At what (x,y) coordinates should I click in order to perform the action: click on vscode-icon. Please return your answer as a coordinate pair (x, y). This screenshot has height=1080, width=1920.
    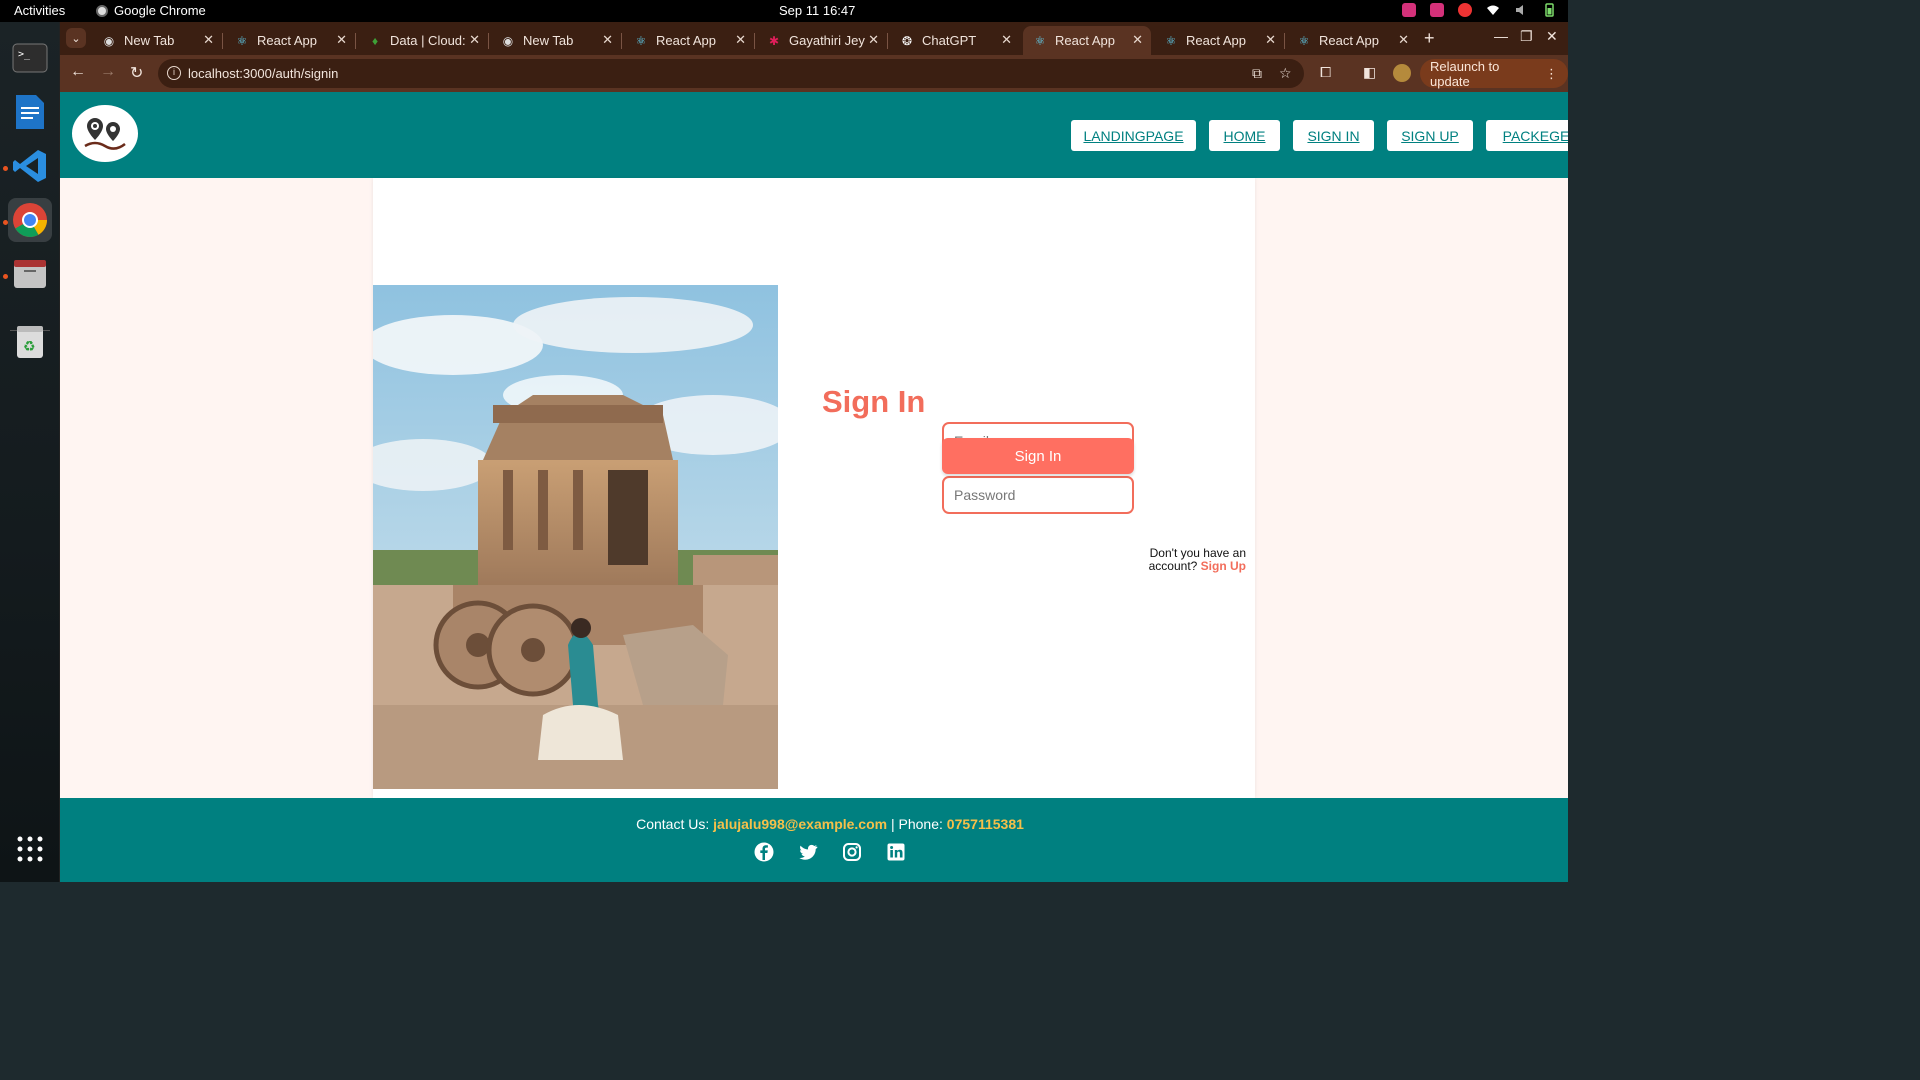
    Looking at the image, I should click on (29, 166).